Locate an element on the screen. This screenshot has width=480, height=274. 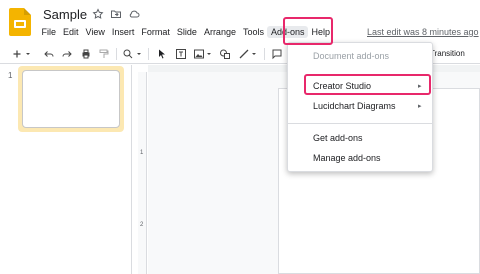
image-icon is located at coordinates (199, 54).